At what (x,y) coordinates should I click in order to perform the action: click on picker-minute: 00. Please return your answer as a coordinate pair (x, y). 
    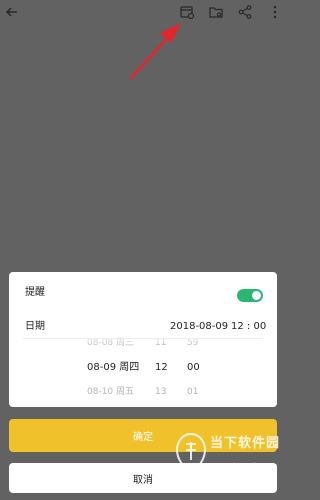
    Looking at the image, I should click on (193, 367).